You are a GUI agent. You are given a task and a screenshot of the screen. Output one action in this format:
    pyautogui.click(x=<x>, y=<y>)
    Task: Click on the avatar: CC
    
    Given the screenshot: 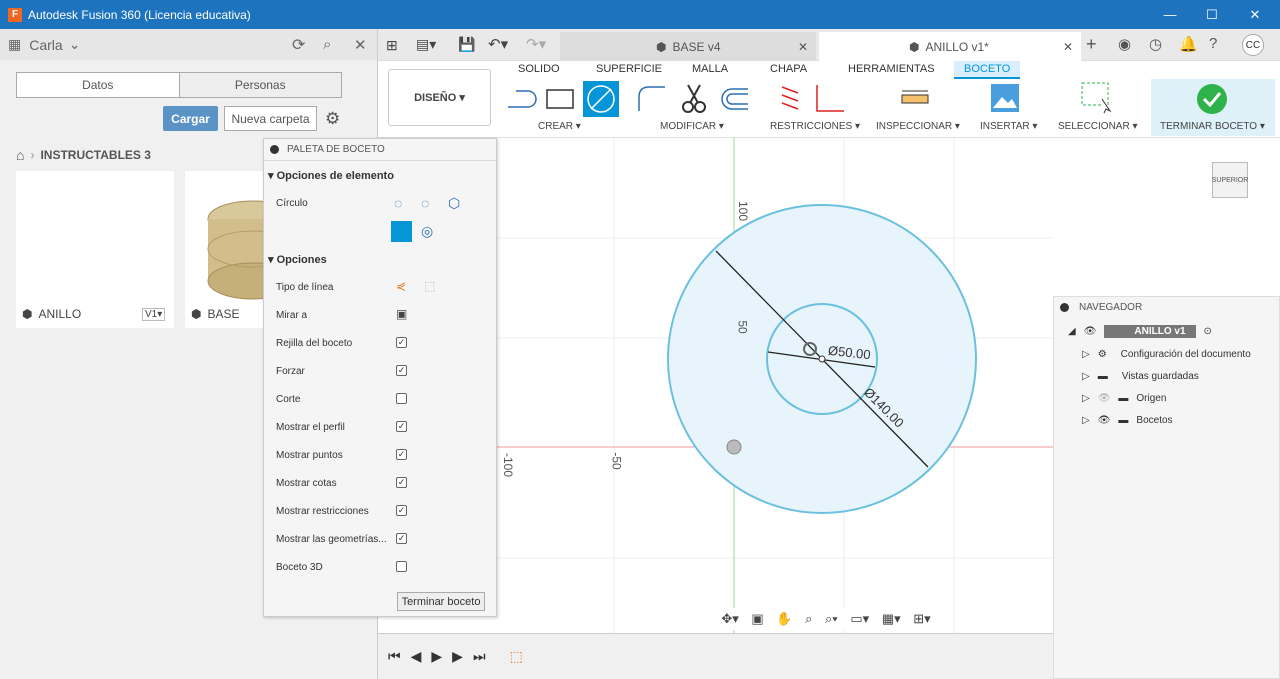 What is the action you would take?
    pyautogui.click(x=1253, y=45)
    